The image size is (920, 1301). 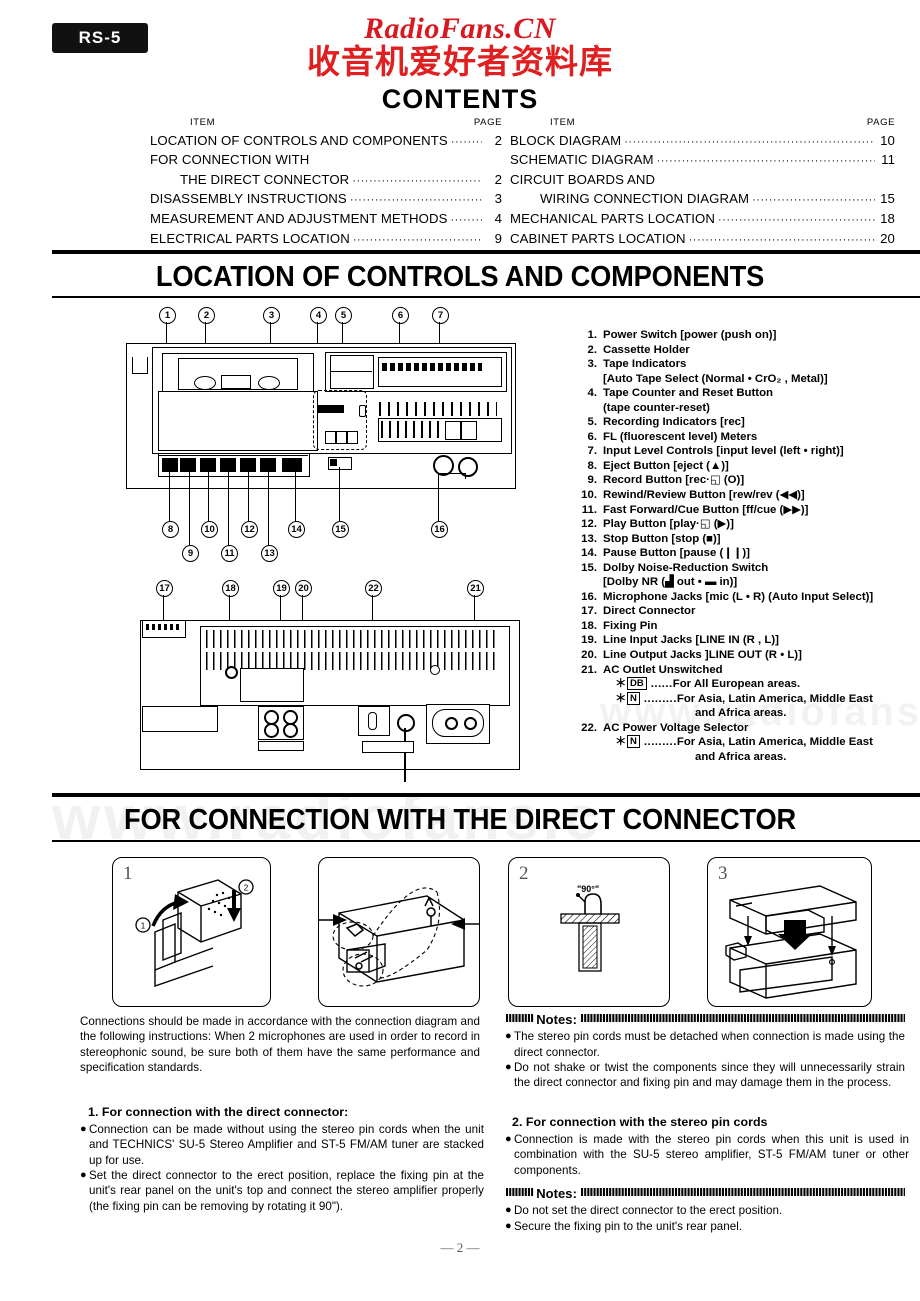 What do you see at coordinates (140, 365) in the screenshot?
I see `power-switch-glyph` at bounding box center [140, 365].